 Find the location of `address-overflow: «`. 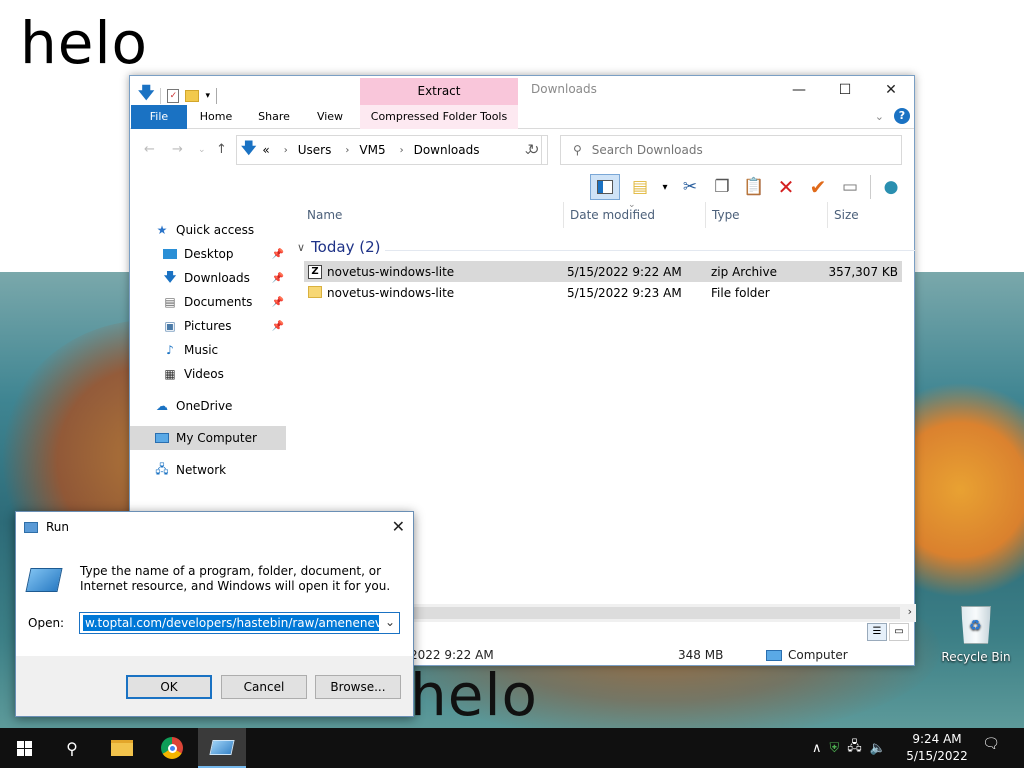

address-overflow: « is located at coordinates (265, 150).